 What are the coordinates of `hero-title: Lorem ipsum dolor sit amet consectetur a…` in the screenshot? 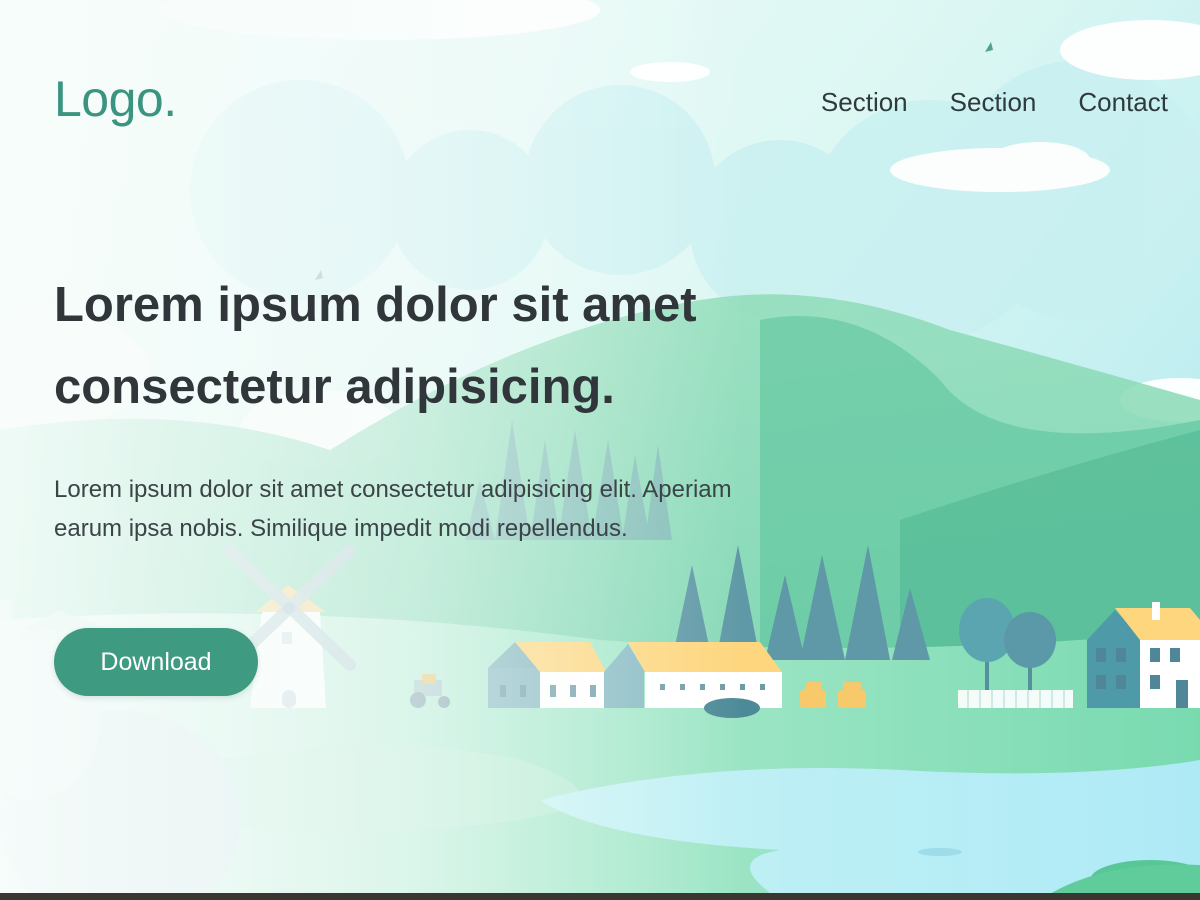 It's located at (375, 346).